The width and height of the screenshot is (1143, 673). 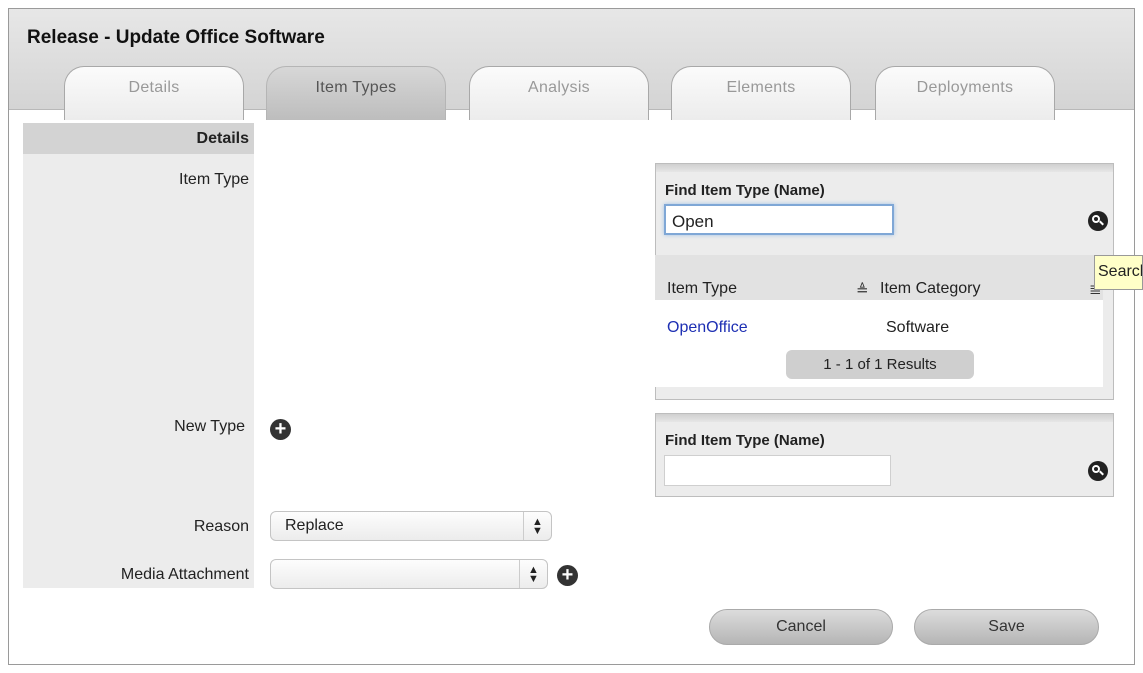 What do you see at coordinates (138, 138) in the screenshot?
I see `section-header-details: Details` at bounding box center [138, 138].